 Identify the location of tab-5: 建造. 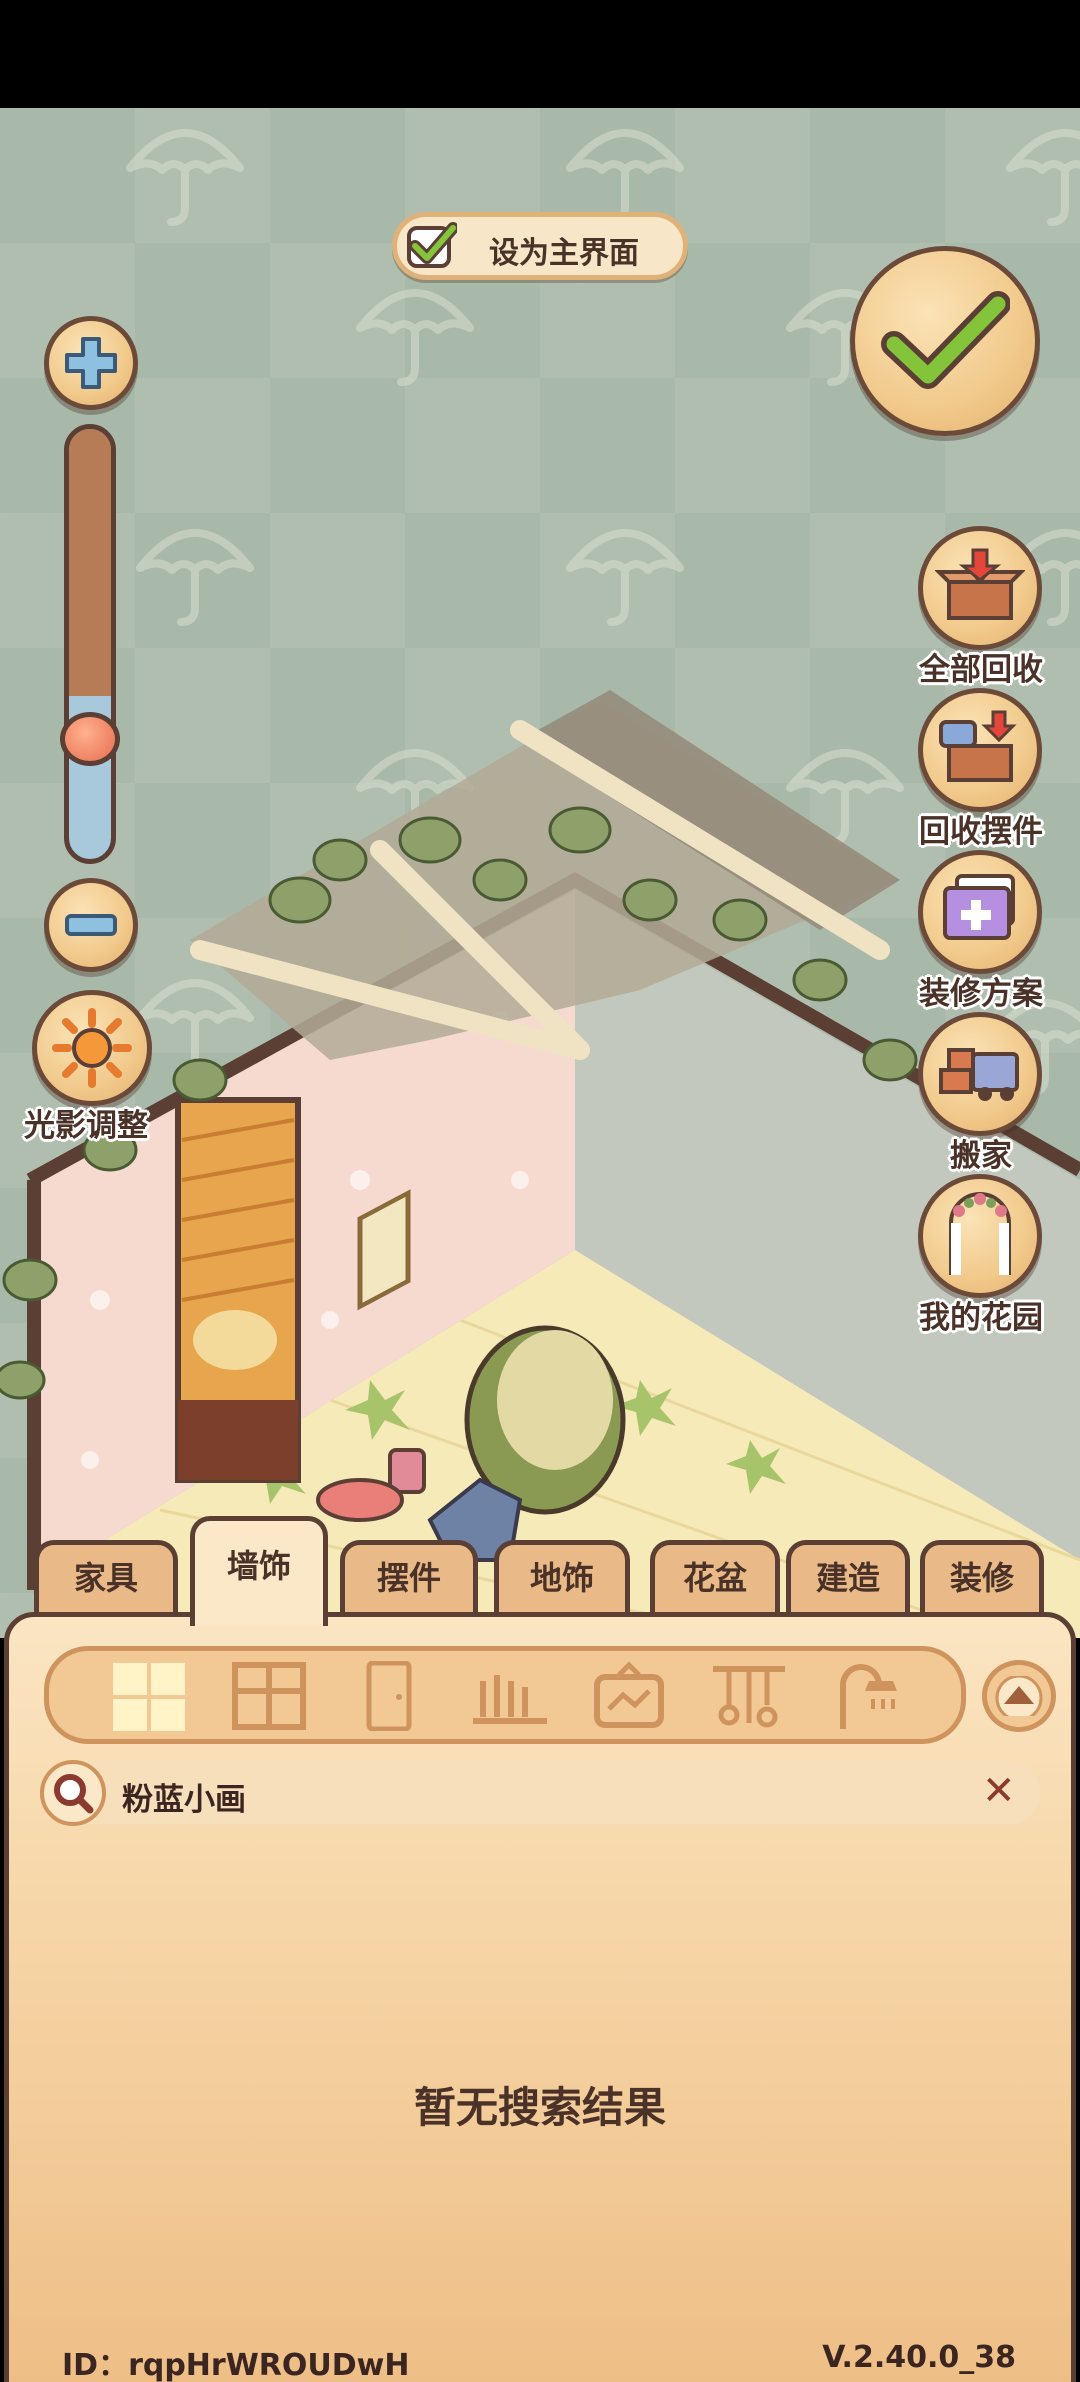
(848, 1577).